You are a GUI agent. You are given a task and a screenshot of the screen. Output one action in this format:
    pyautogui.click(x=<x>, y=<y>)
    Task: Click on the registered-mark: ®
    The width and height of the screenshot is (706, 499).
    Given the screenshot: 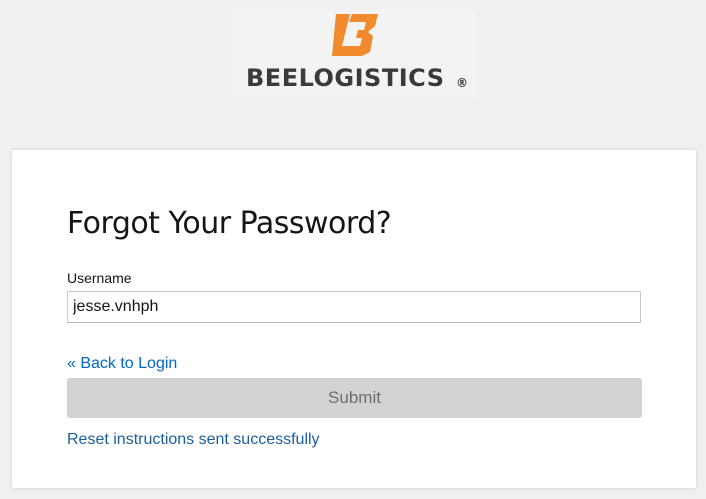 What is the action you would take?
    pyautogui.click(x=462, y=83)
    